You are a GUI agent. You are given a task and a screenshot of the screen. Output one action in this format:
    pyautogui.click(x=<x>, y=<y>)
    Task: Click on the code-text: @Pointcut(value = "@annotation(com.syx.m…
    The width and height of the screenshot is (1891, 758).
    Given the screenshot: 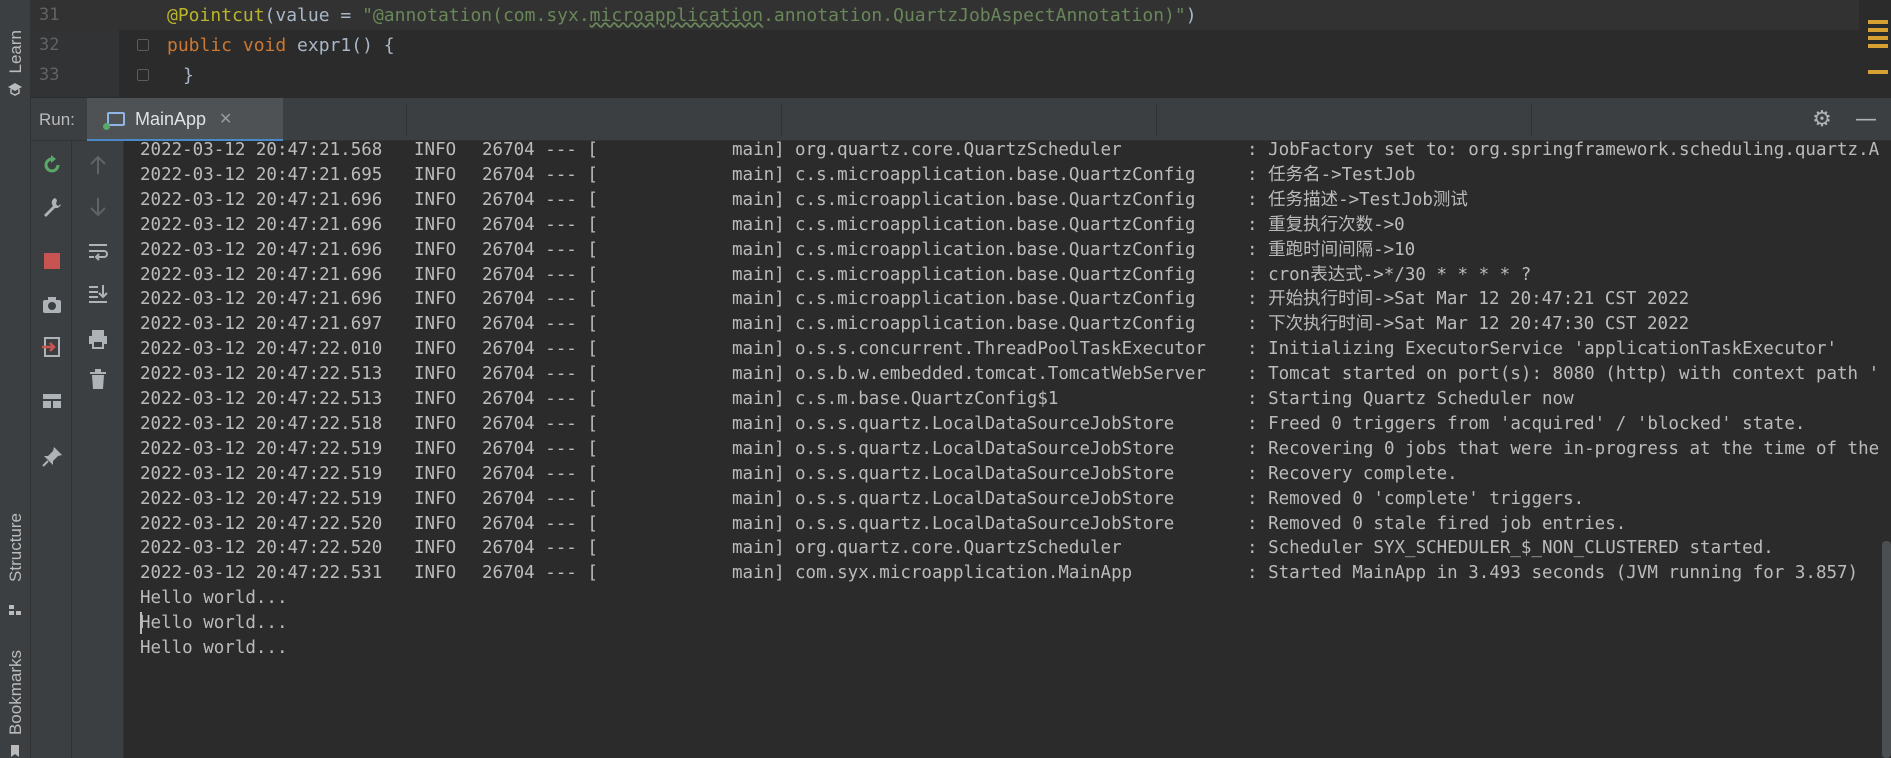 What is the action you would take?
    pyautogui.click(x=682, y=15)
    